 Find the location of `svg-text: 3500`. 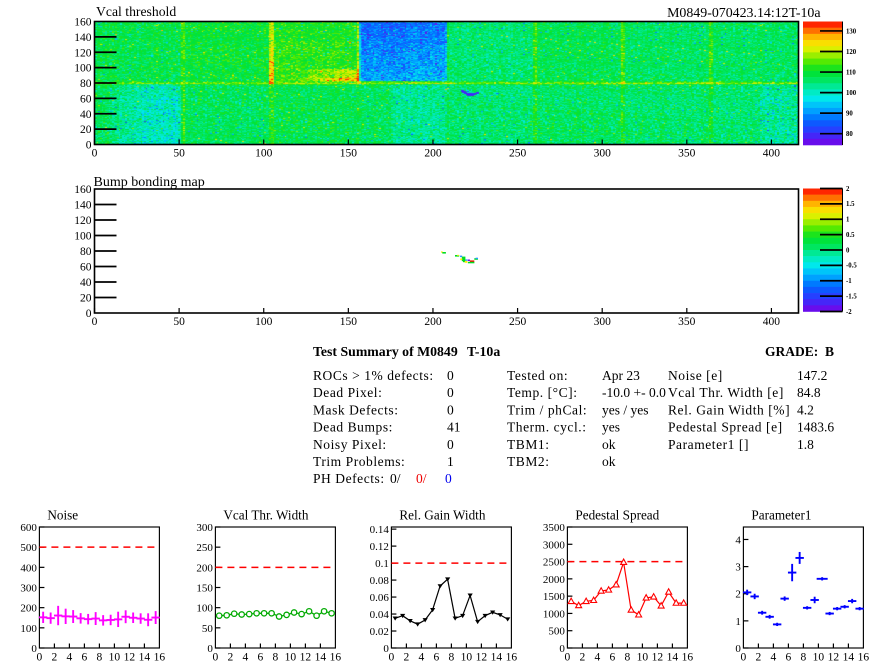

svg-text: 3500 is located at coordinates (554, 528).